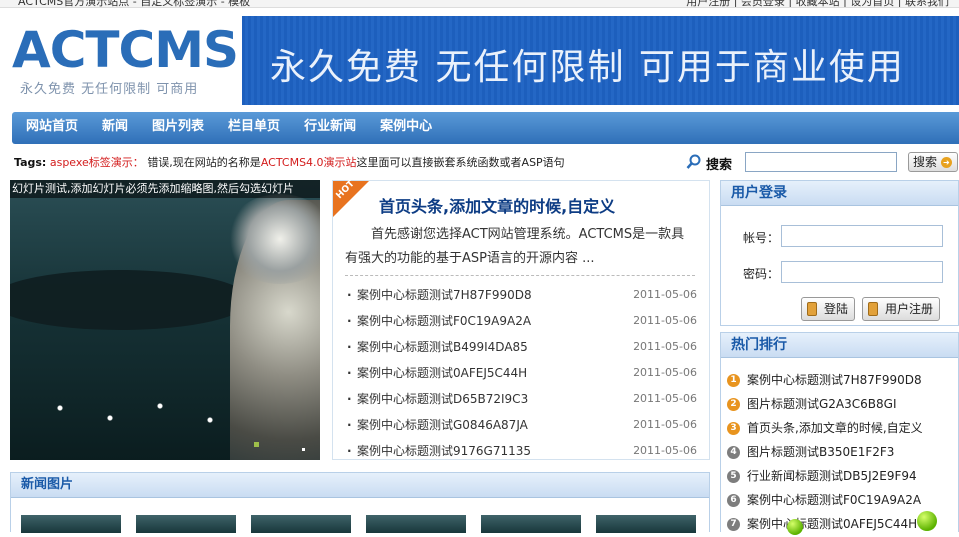  I want to click on nav-item-news: 新闻, so click(115, 127).